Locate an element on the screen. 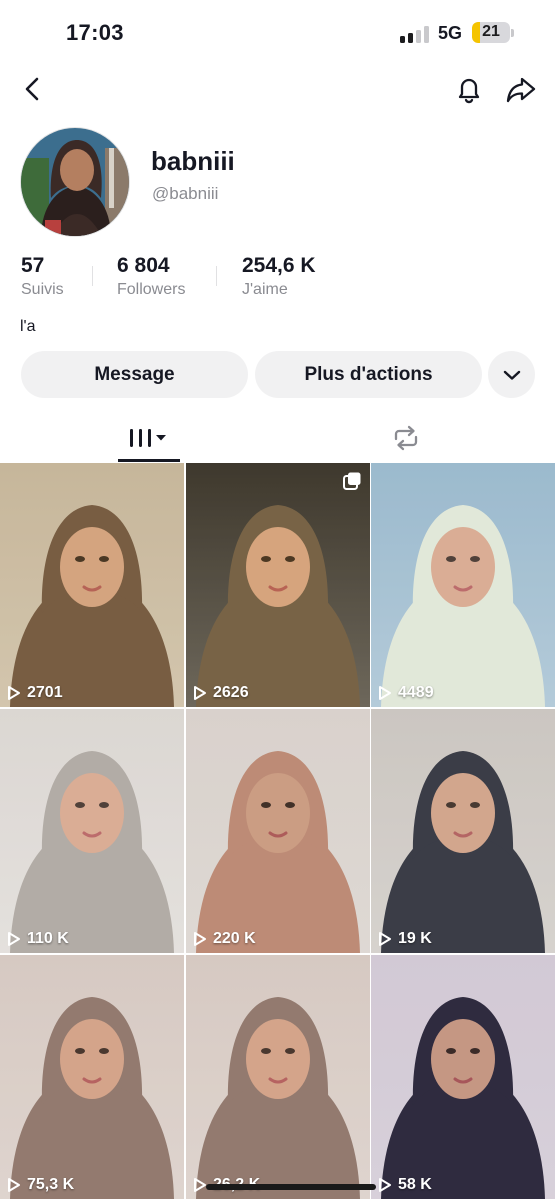 This screenshot has height=1200, width=555. tab-videos is located at coordinates (149, 438).